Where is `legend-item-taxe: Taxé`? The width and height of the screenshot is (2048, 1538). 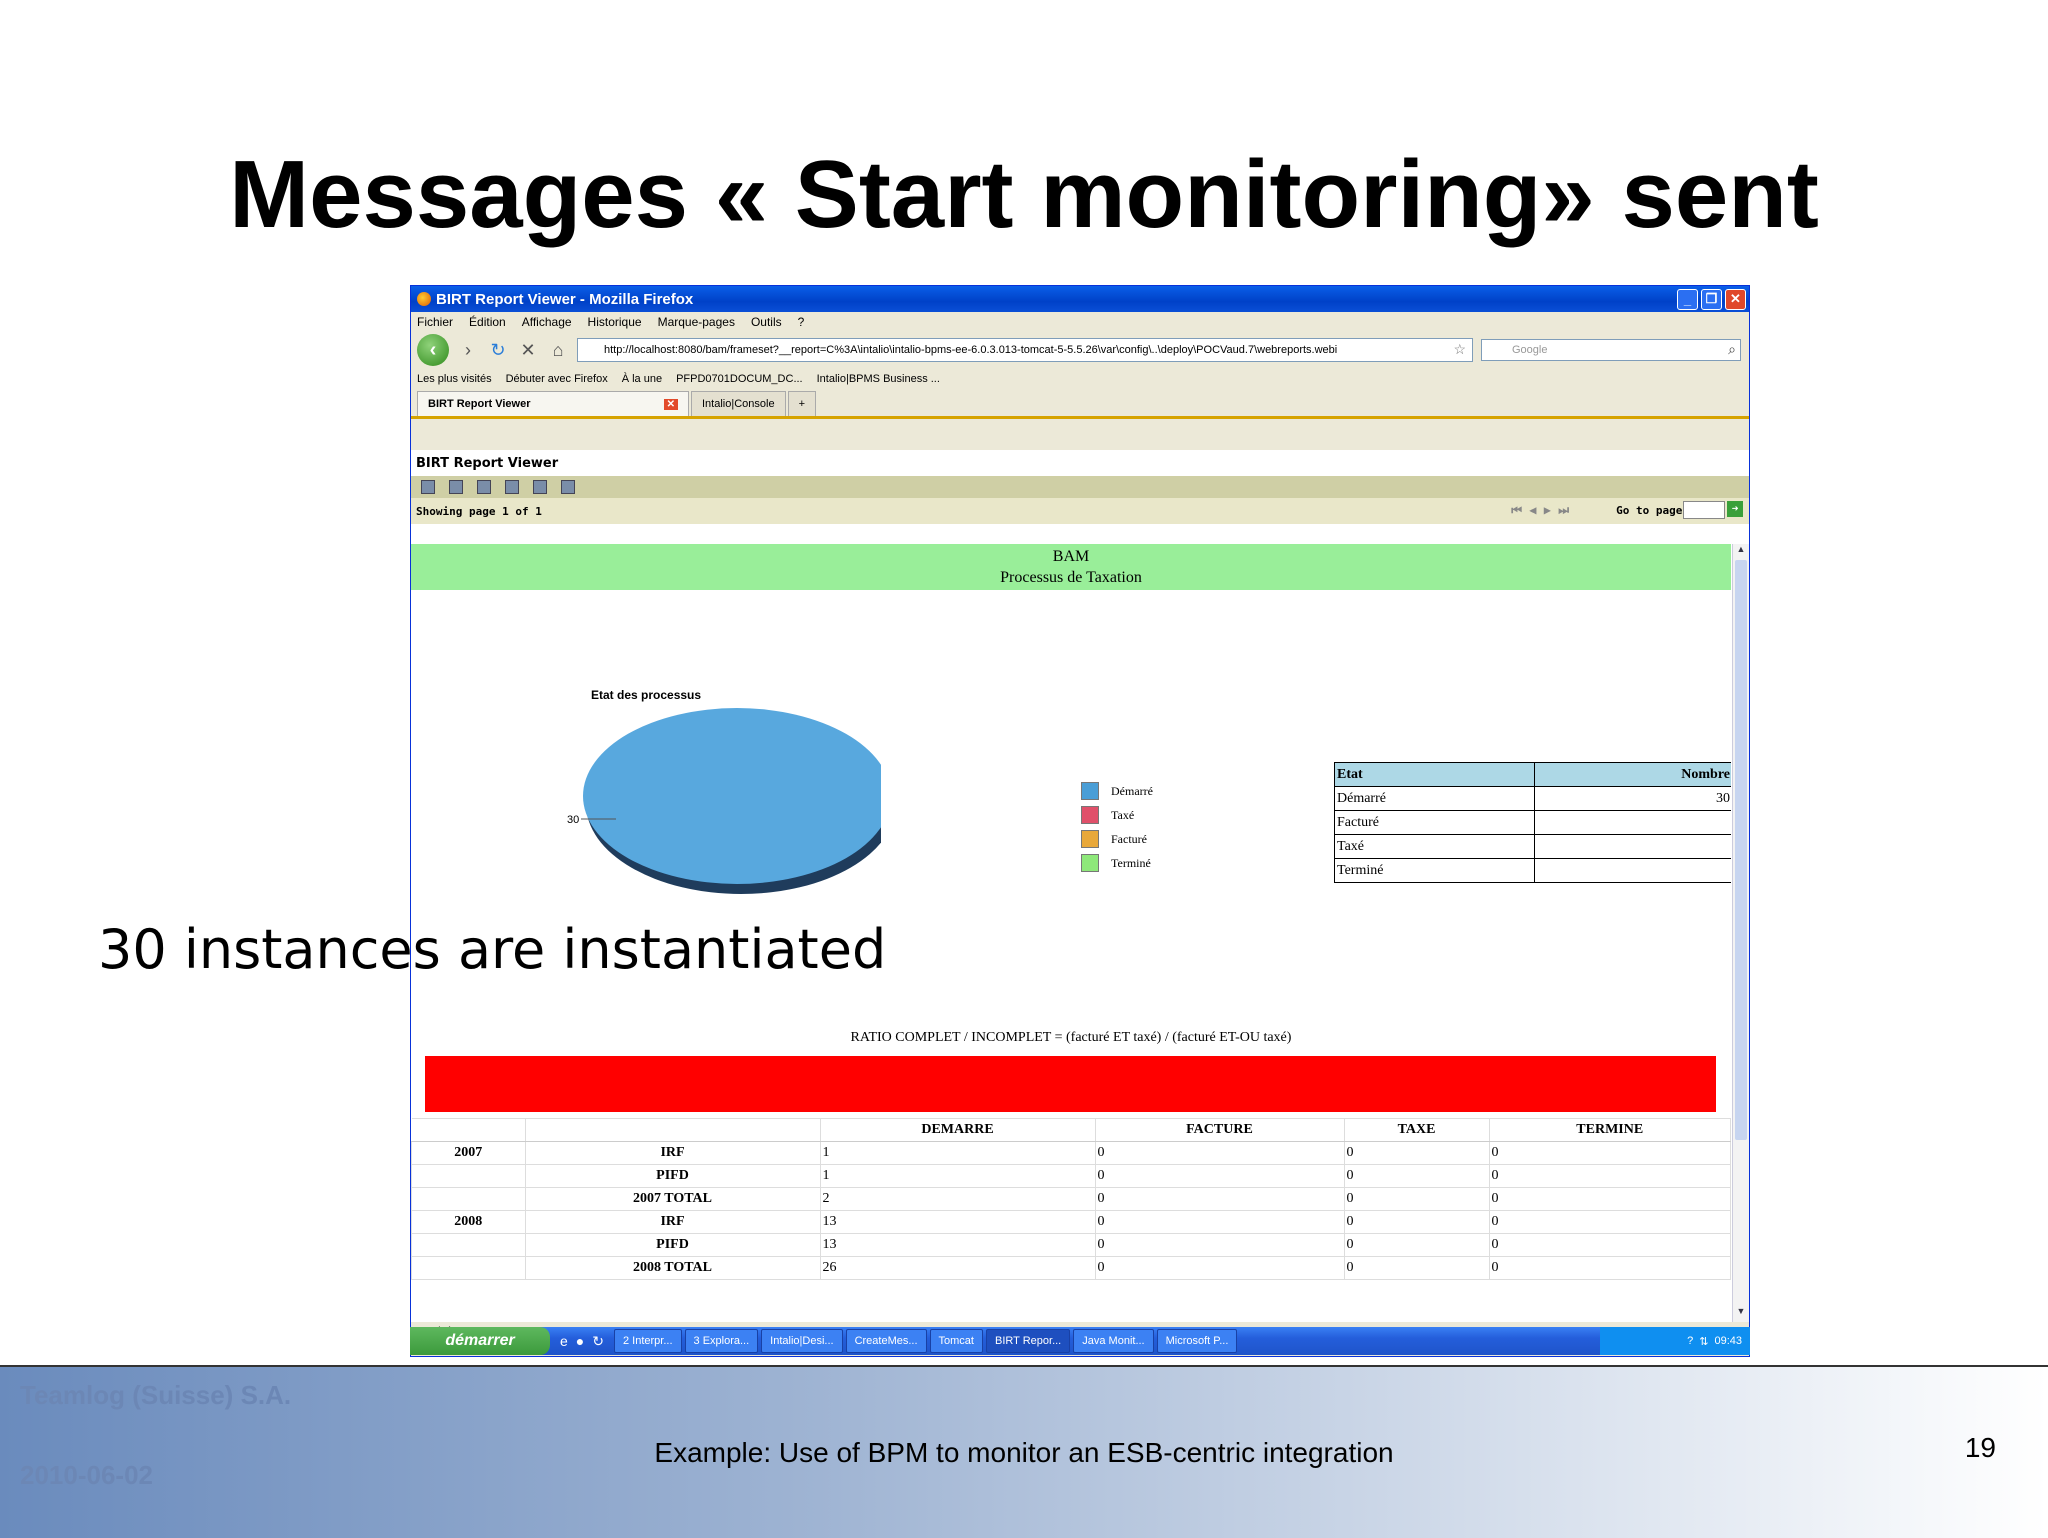
legend-item-taxe: Taxé is located at coordinates (1107, 815).